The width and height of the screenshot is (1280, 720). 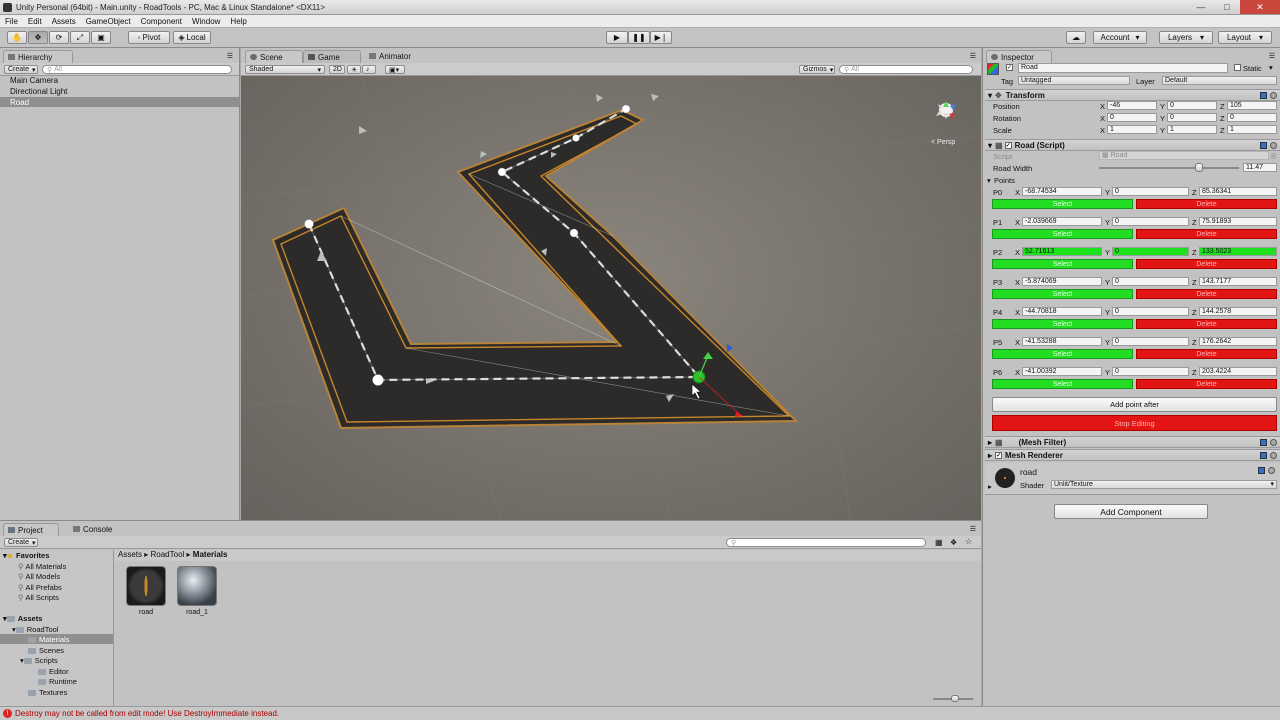 What do you see at coordinates (817, 69) in the screenshot?
I see `gizmos-dropdown: Gizmos ▾` at bounding box center [817, 69].